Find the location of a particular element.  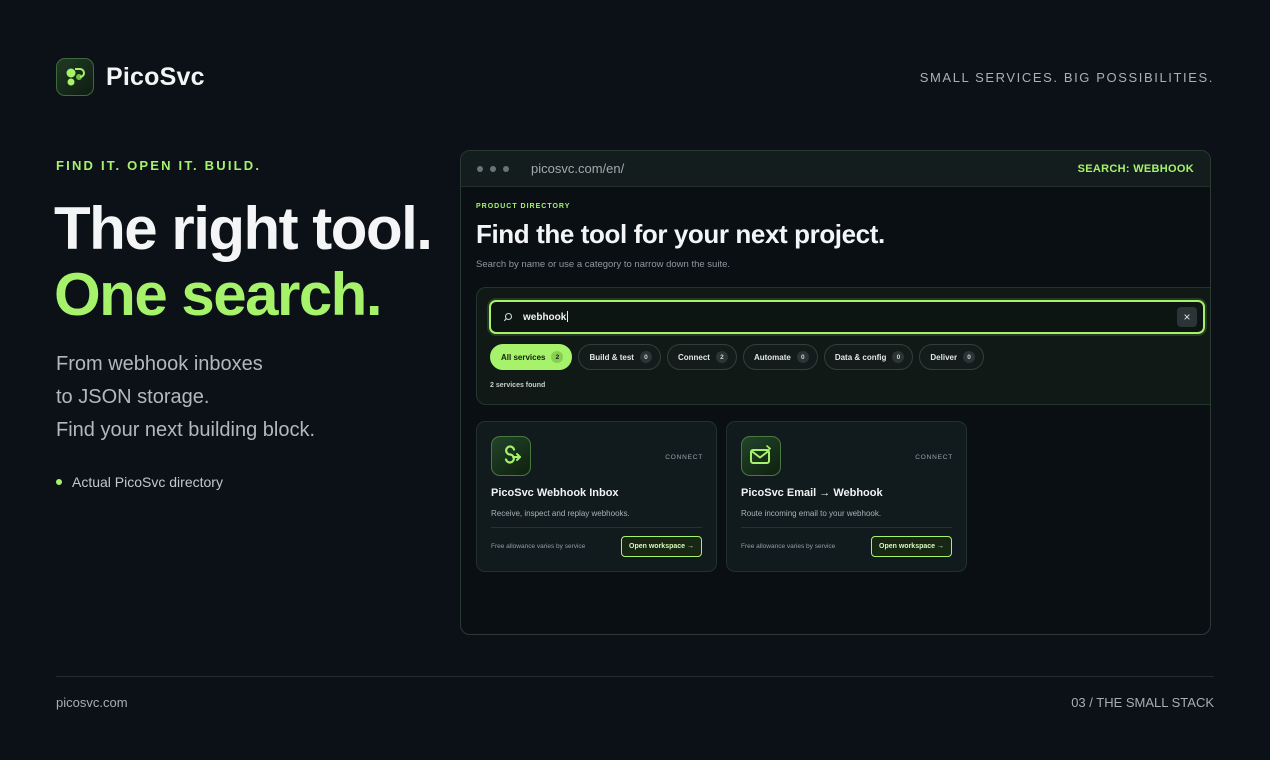

hero-subtitle-line: Find your next building block. is located at coordinates (186, 430).